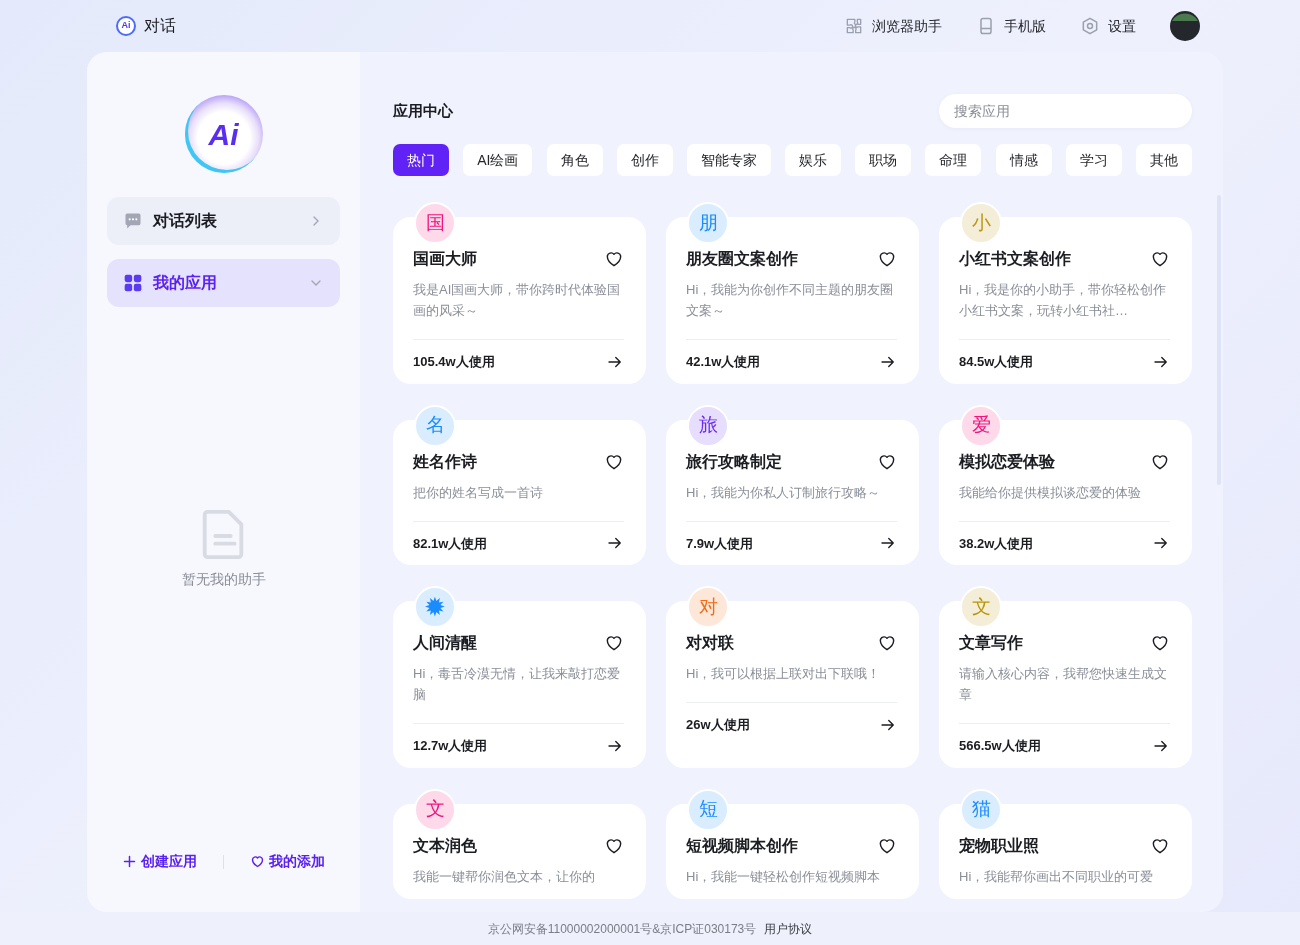 The image size is (1300, 945). I want to click on sidebar-logo: Ai, so click(223, 134).